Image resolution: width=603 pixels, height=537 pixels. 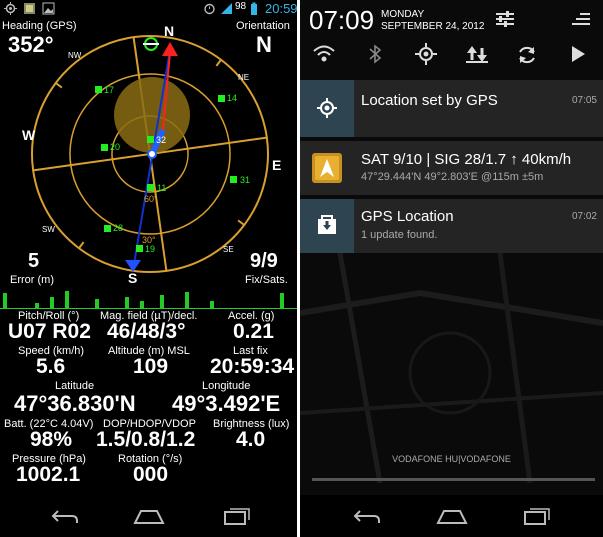 What do you see at coordinates (453, 479) in the screenshot?
I see `shade-handle` at bounding box center [453, 479].